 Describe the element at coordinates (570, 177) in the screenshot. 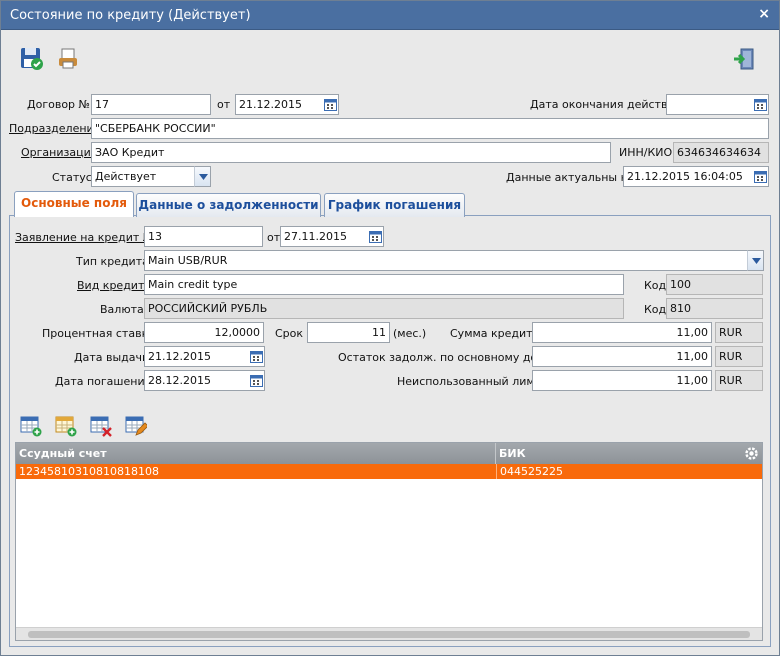

I see `actual-label: Данные актуальны на` at that location.